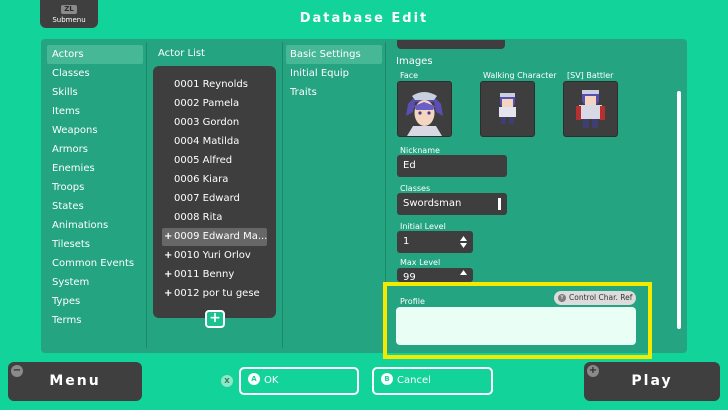  Describe the element at coordinates (520, 75) in the screenshot. I see `walking-character-label: Walking Character` at that location.